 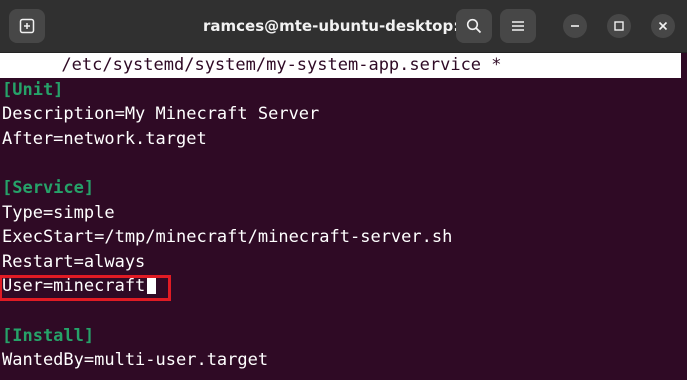 I want to click on line-restart: Restart=always, so click(x=74, y=261).